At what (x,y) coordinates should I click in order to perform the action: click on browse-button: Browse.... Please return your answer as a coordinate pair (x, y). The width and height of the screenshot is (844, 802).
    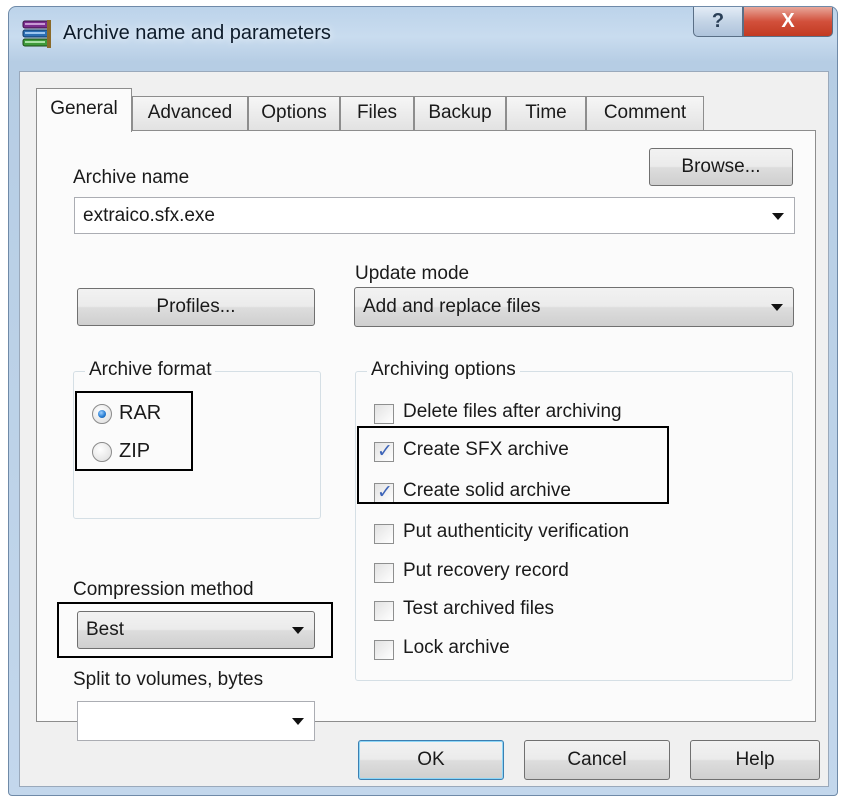
    Looking at the image, I should click on (721, 167).